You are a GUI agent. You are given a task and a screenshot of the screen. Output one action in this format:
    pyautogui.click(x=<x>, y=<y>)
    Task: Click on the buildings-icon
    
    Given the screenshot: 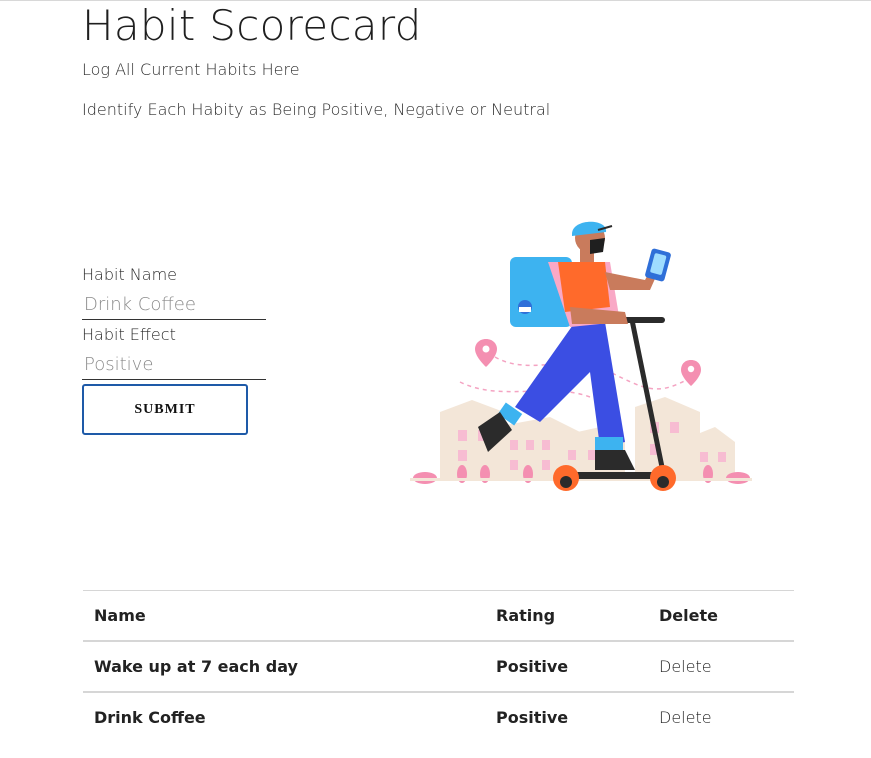 What is the action you would take?
    pyautogui.click(x=581, y=440)
    